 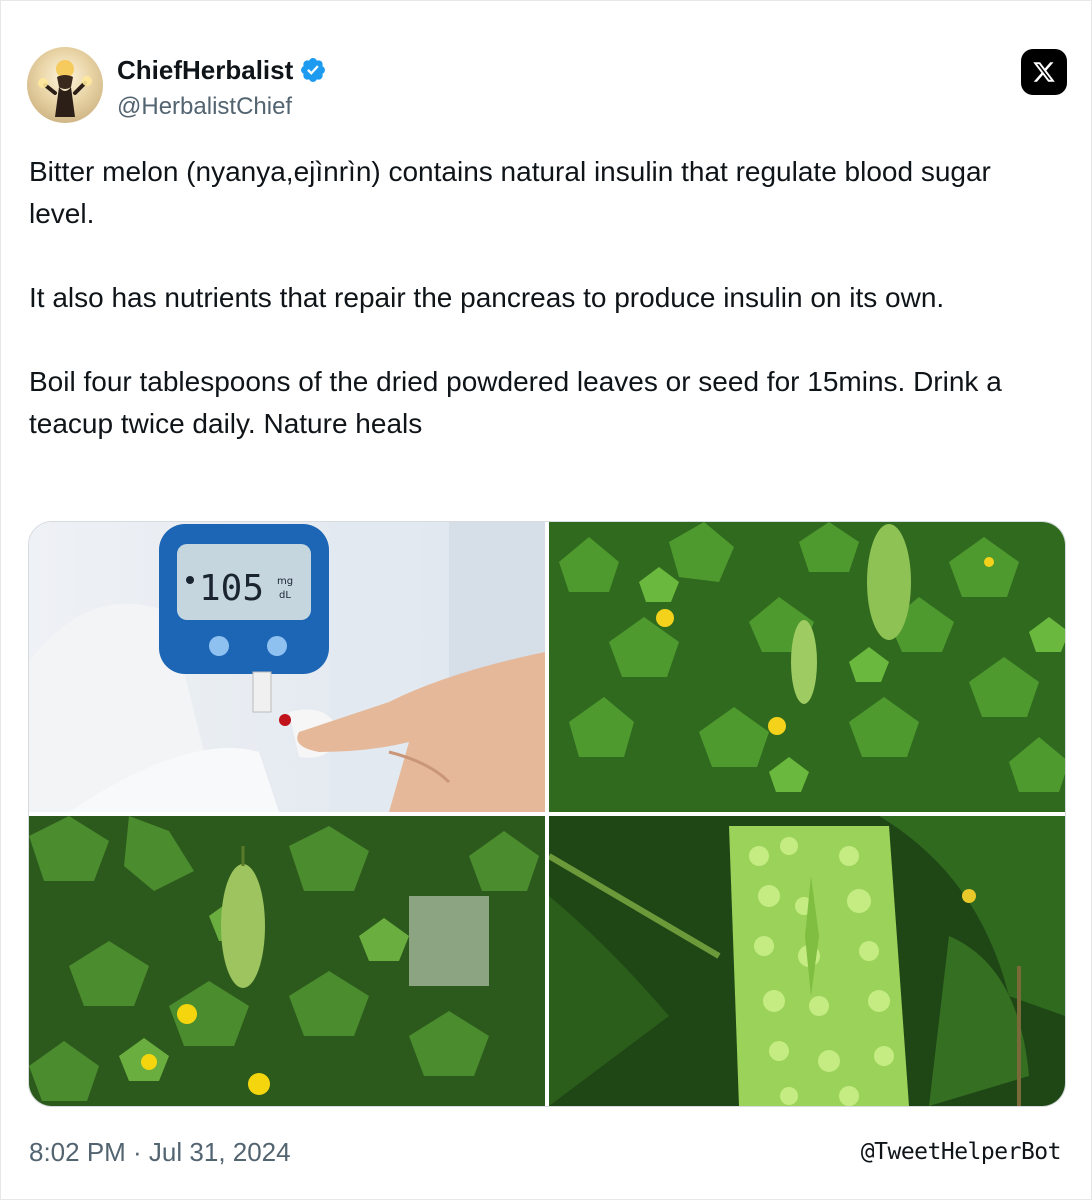 What do you see at coordinates (231, 588) in the screenshot?
I see `glucometer-reading: 105` at bounding box center [231, 588].